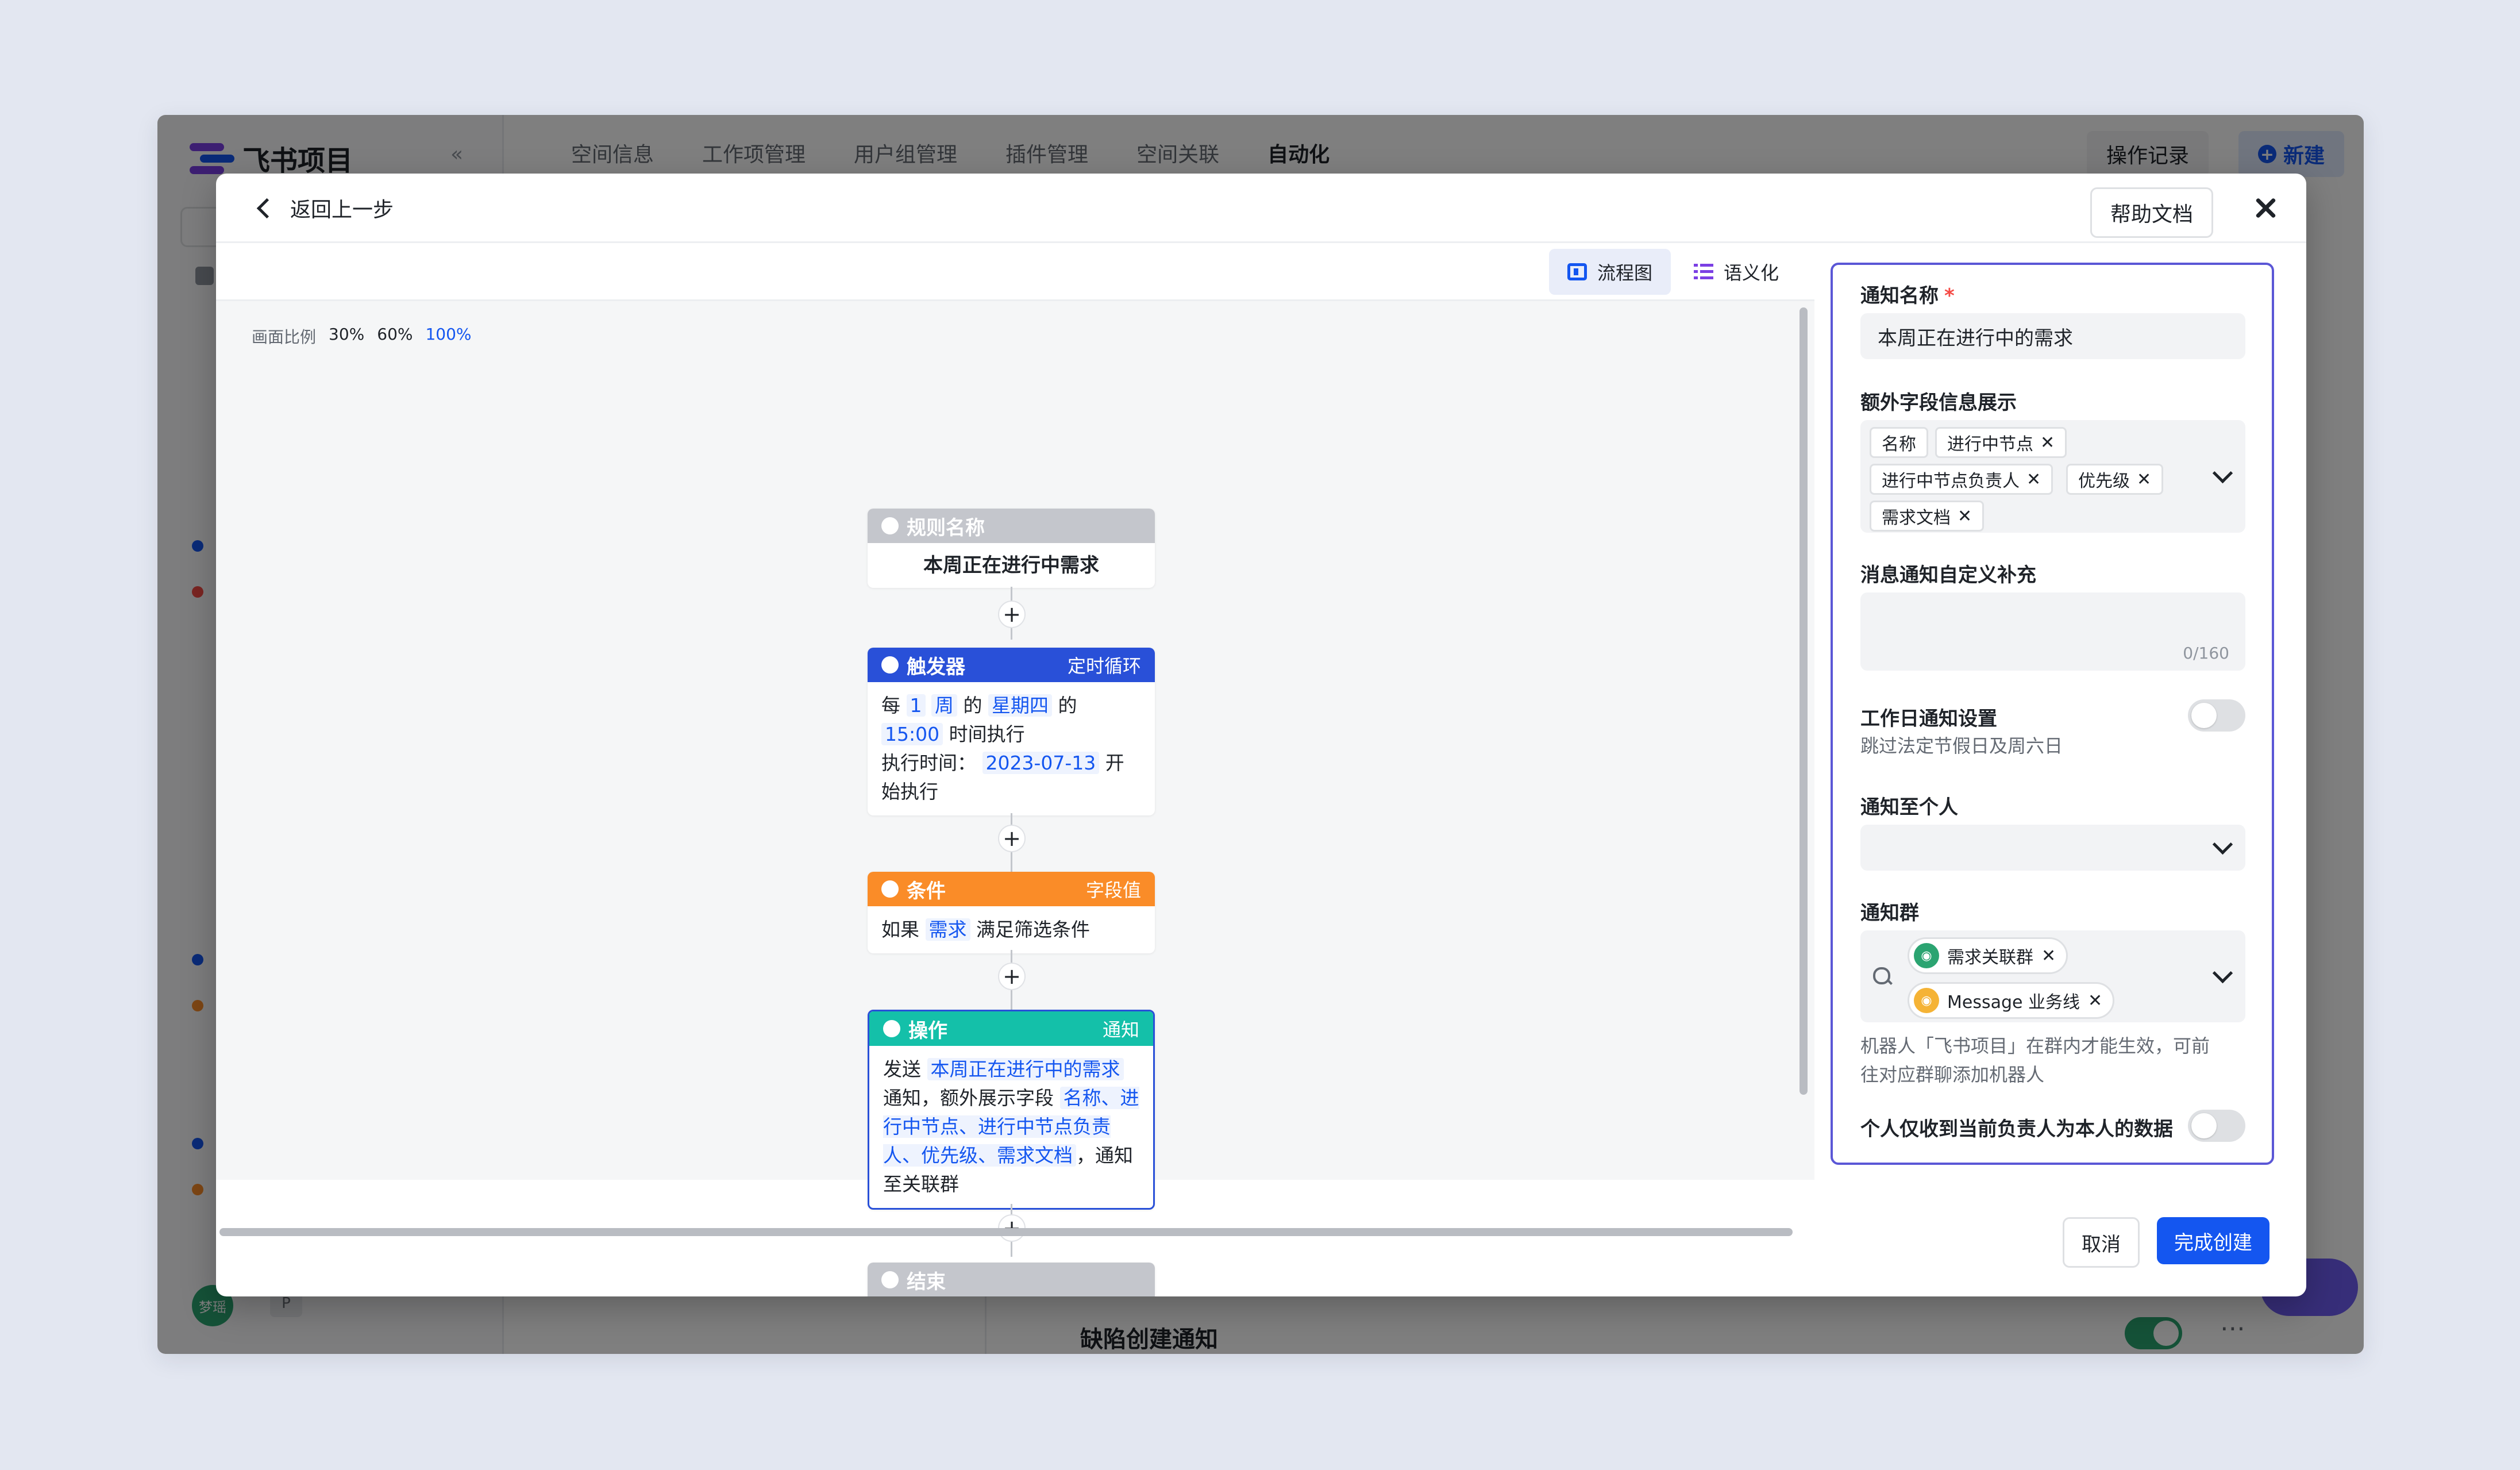 This screenshot has height=1470, width=2520. I want to click on notice-name-label: 通知名称 *, so click(1908, 295).